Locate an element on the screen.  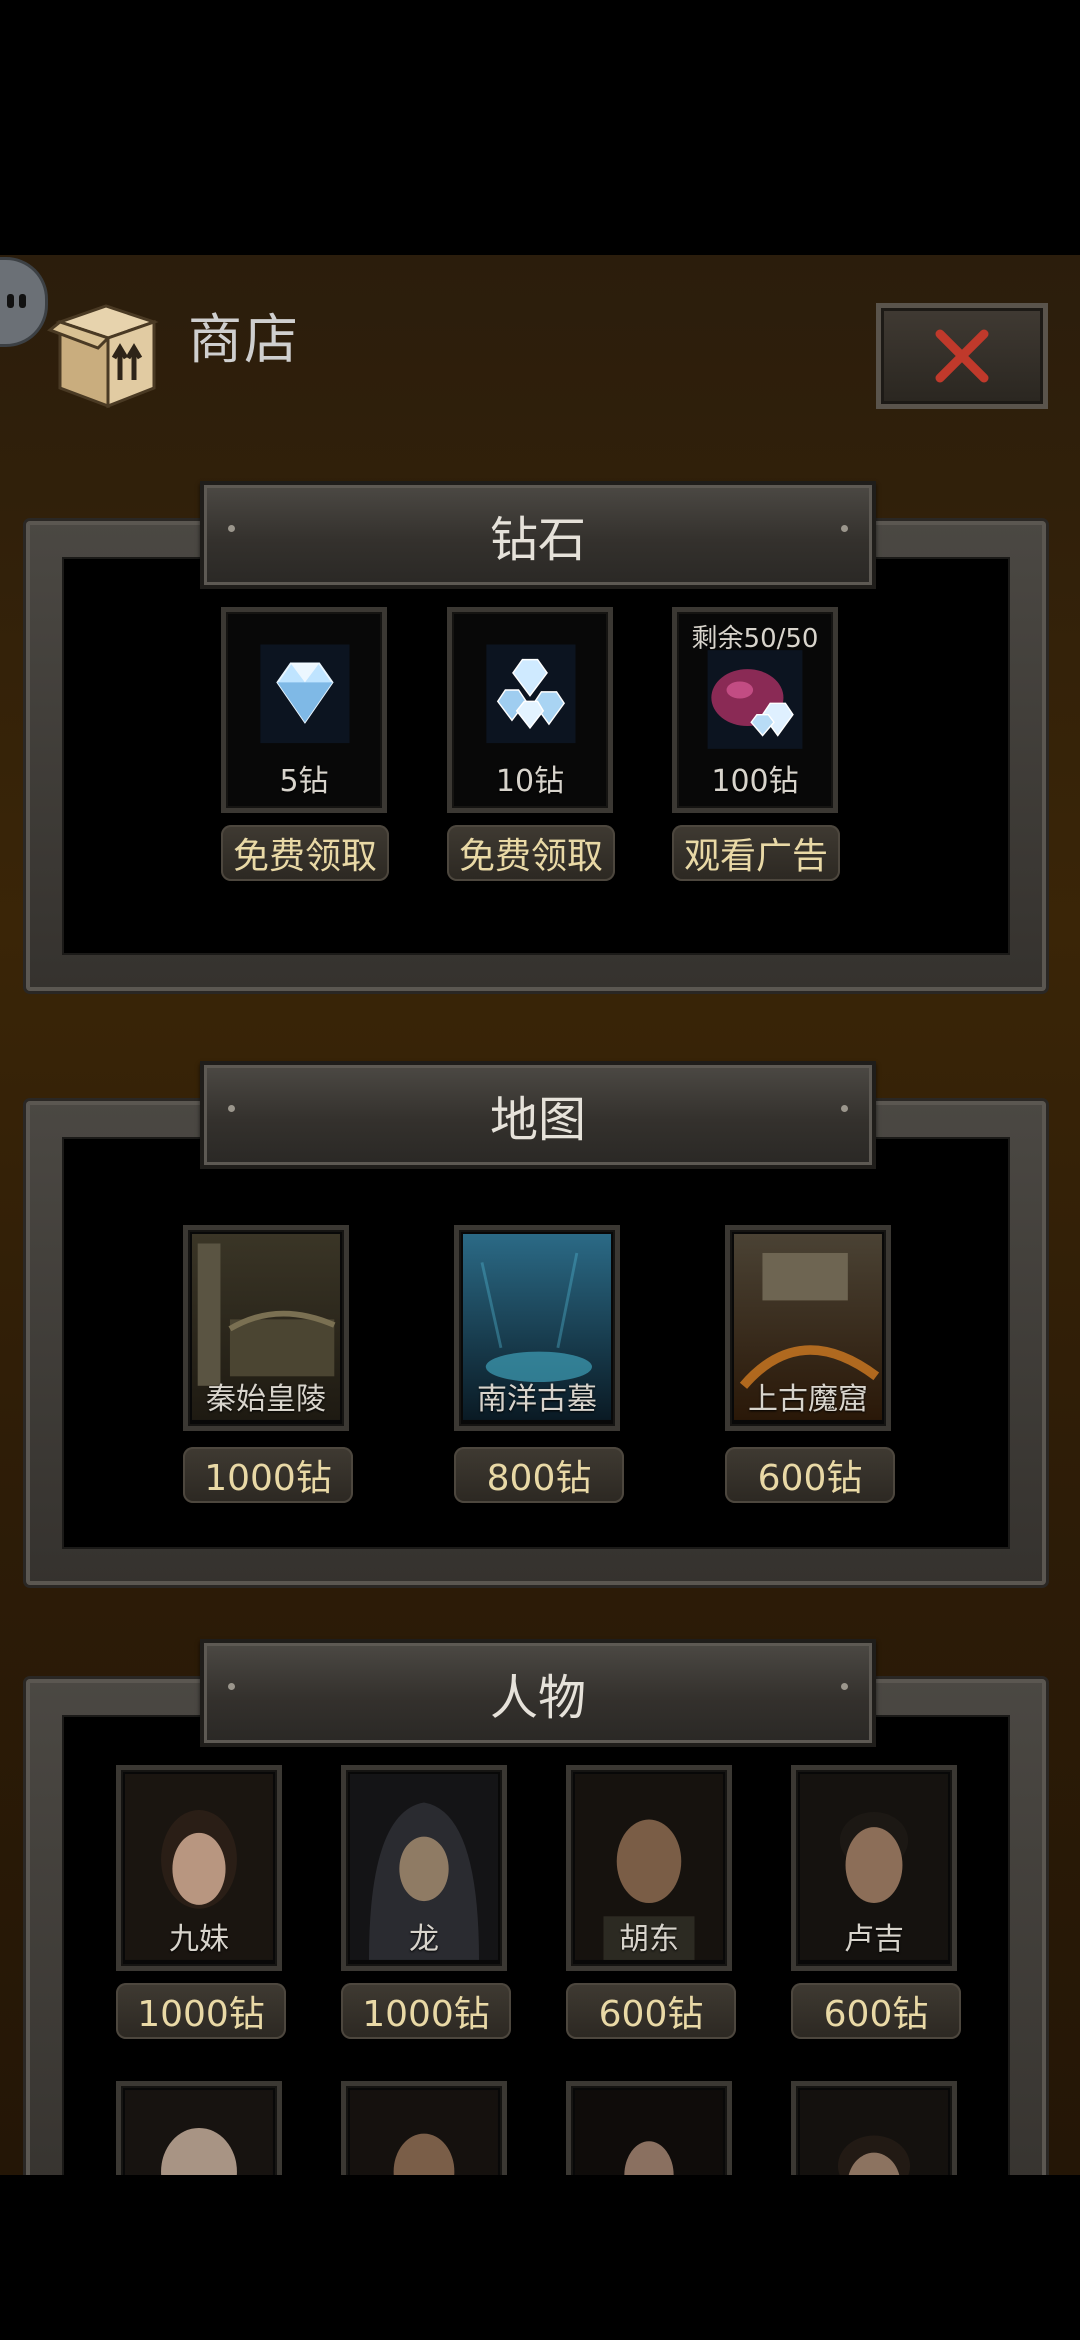
close-icon is located at coordinates (962, 356).